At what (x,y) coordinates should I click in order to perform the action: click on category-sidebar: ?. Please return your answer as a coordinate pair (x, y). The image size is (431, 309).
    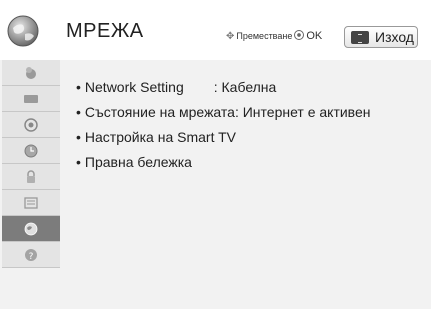
    Looking at the image, I should click on (31, 184).